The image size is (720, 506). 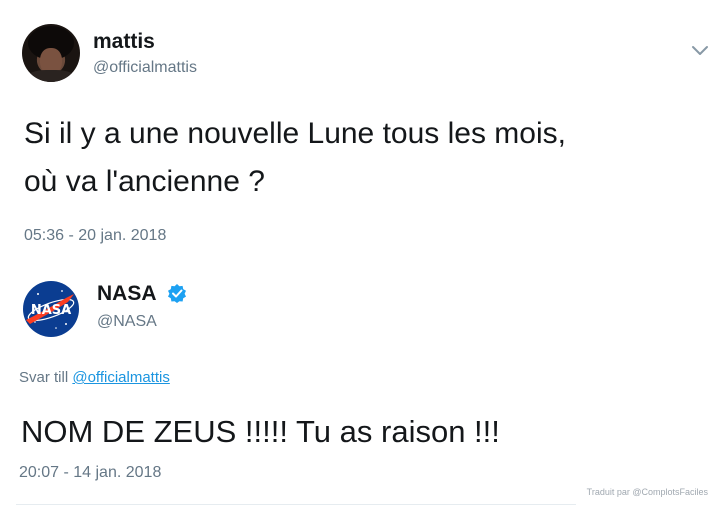 What do you see at coordinates (90, 473) in the screenshot?
I see `tweet-timestamp: 20:07 - 14 jan. 2018` at bounding box center [90, 473].